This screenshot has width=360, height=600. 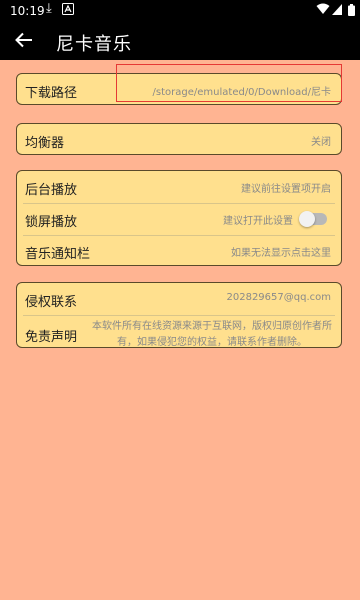 What do you see at coordinates (180, 41) in the screenshot?
I see `app-bar: 尼卡音乐` at bounding box center [180, 41].